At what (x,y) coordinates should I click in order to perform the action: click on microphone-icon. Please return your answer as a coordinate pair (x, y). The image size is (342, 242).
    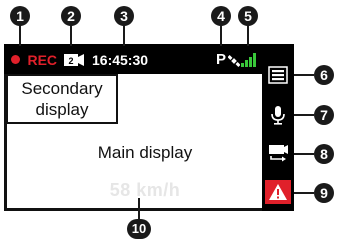
    Looking at the image, I should click on (278, 115).